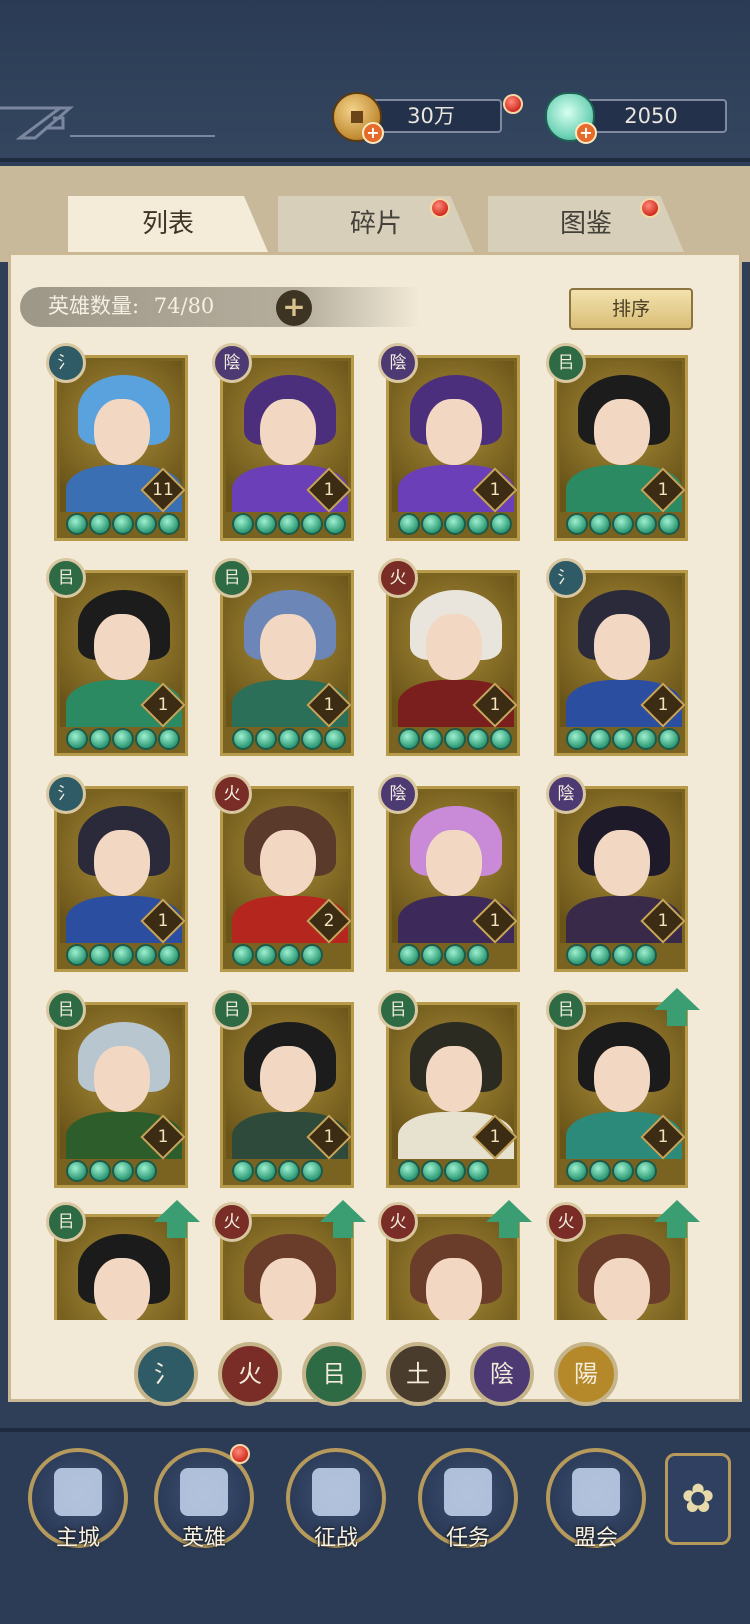  I want to click on hero-card: 2, so click(287, 879).